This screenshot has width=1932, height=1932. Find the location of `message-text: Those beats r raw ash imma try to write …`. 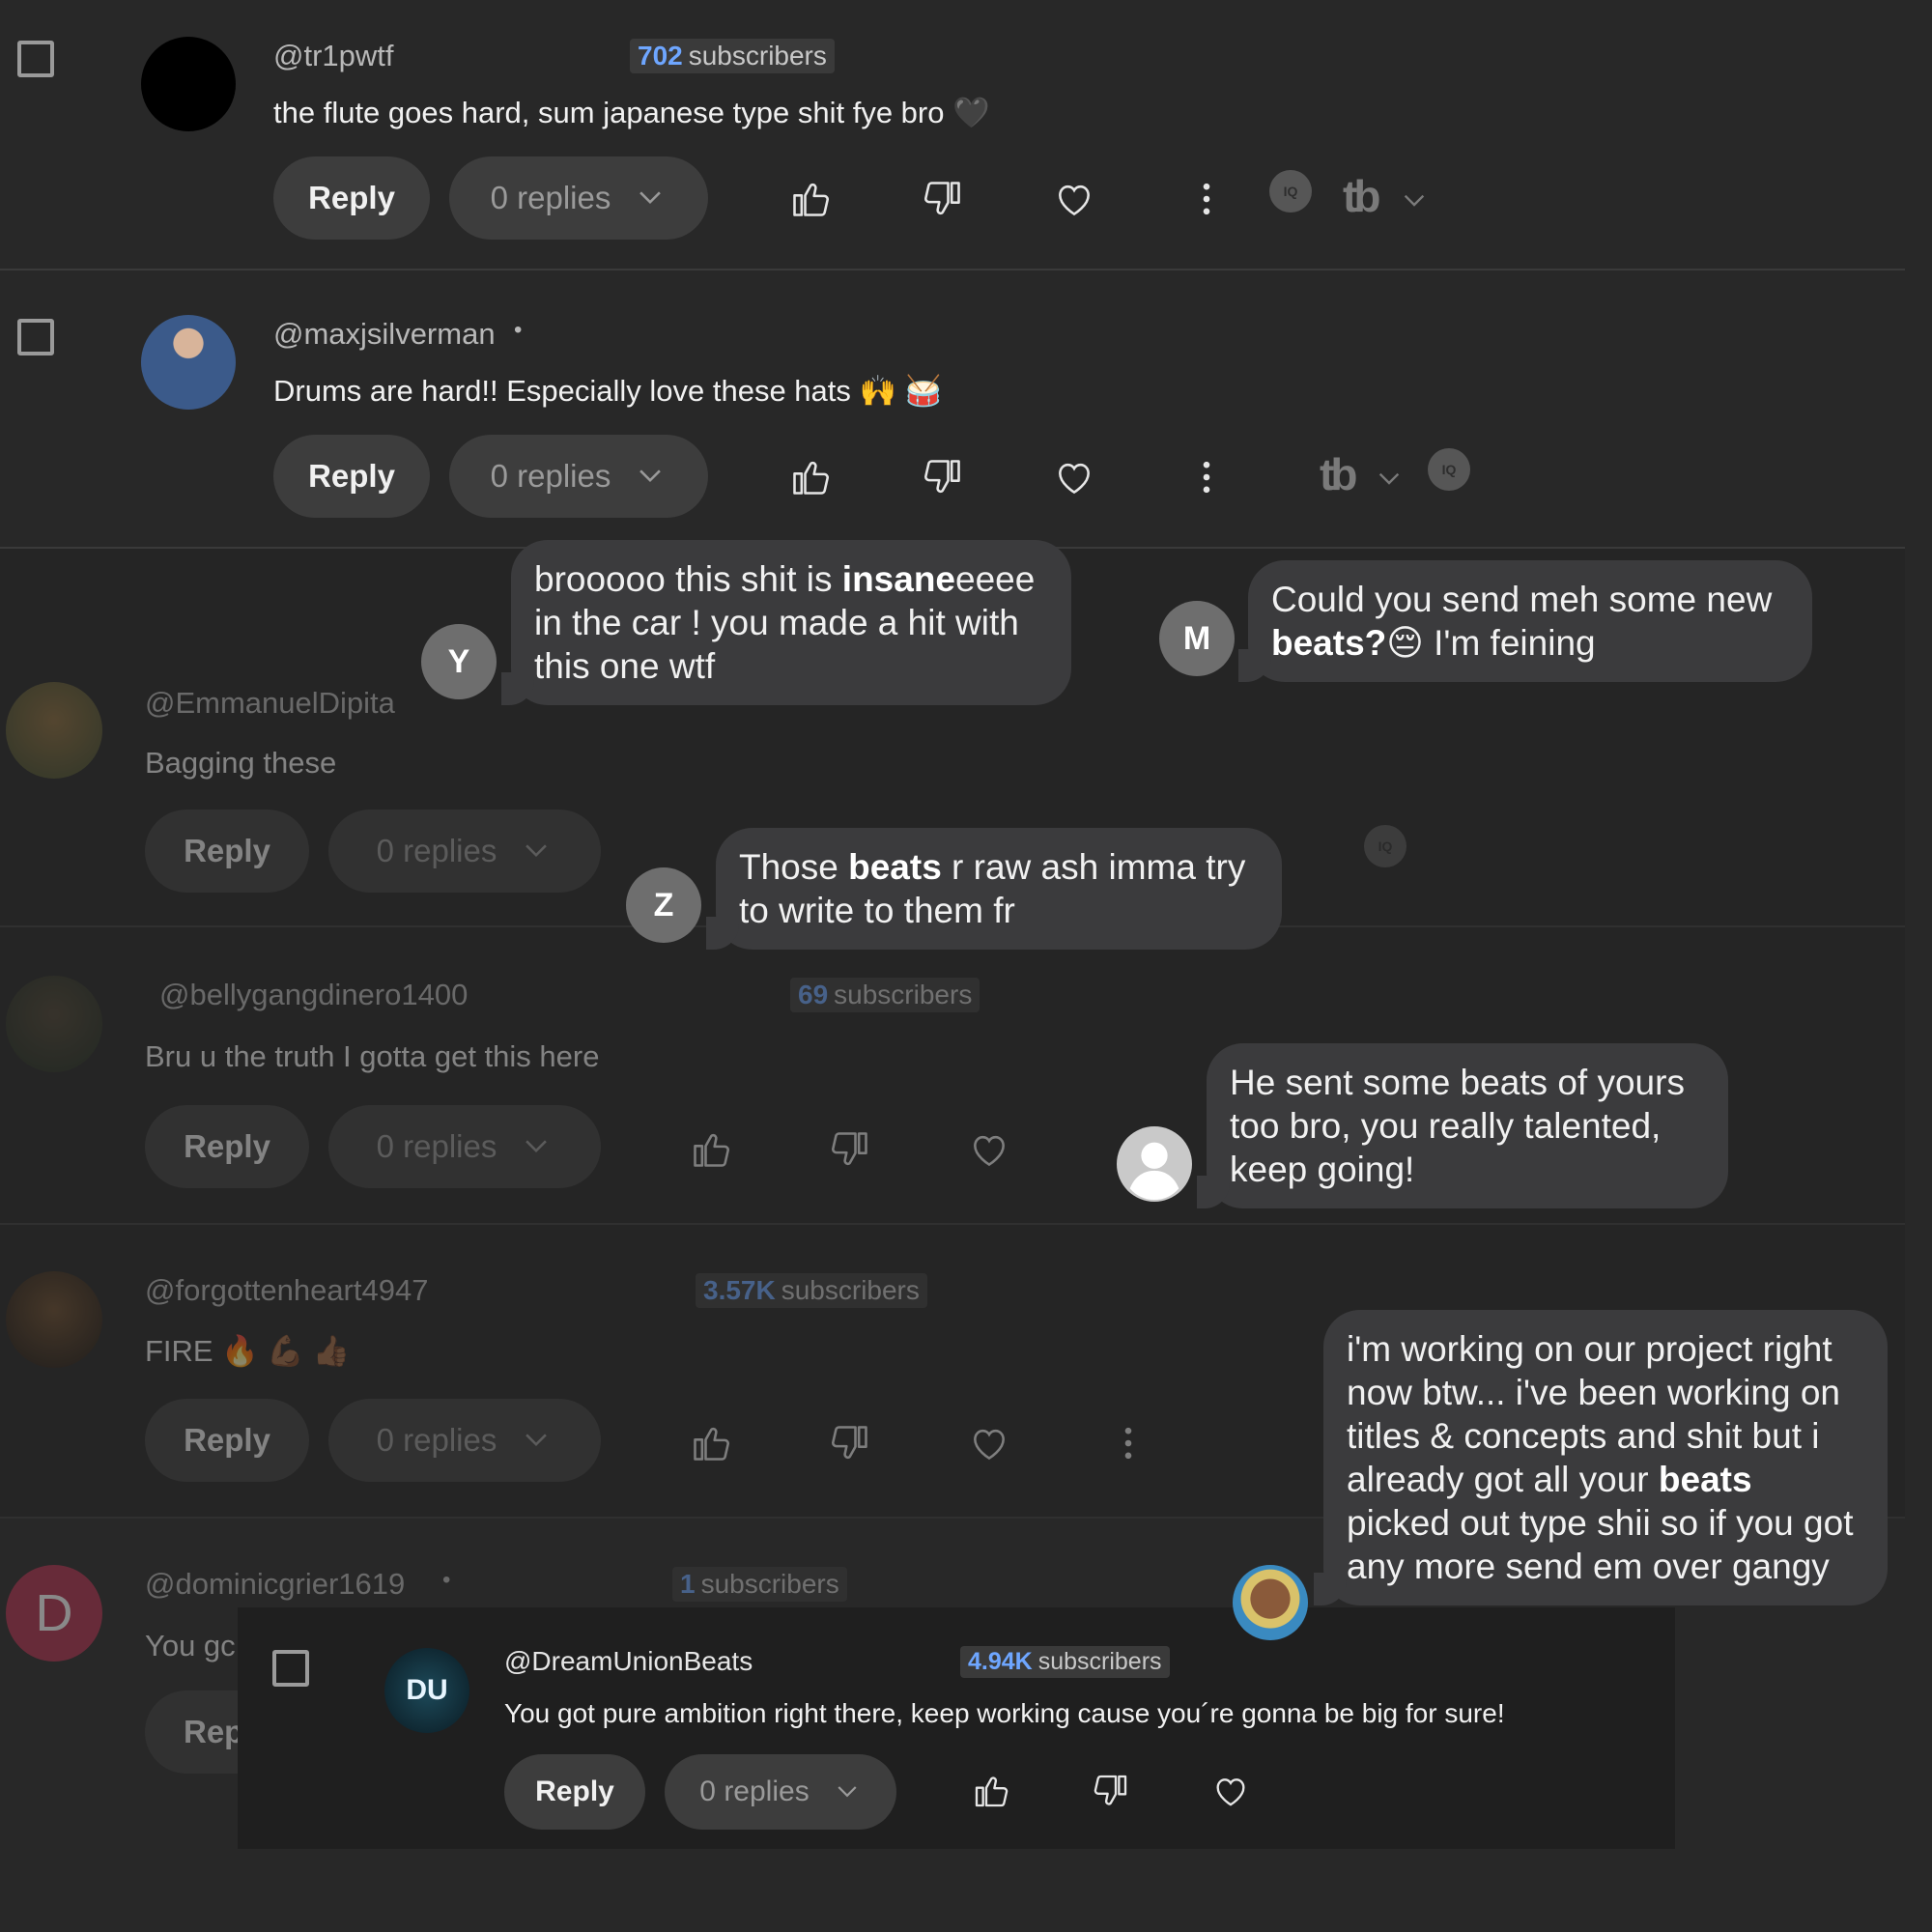

message-text: Those beats r raw ash imma try to write … is located at coordinates (992, 888).